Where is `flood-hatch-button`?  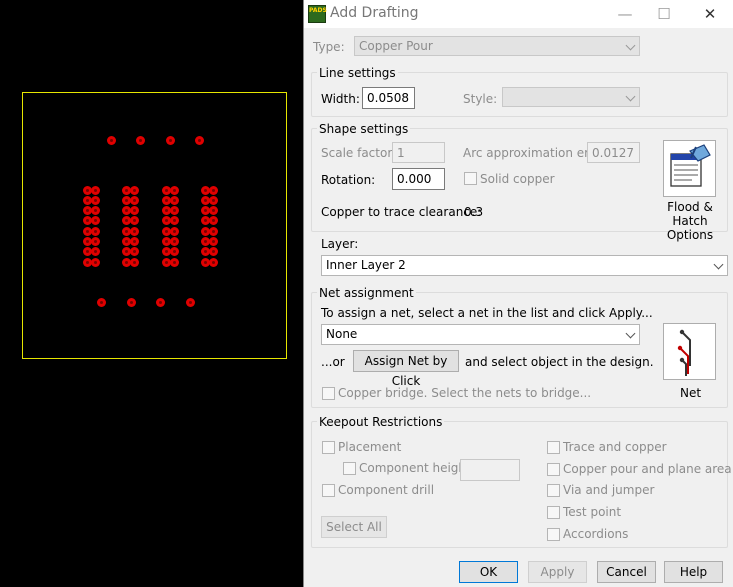
flood-hatch-button is located at coordinates (689, 168).